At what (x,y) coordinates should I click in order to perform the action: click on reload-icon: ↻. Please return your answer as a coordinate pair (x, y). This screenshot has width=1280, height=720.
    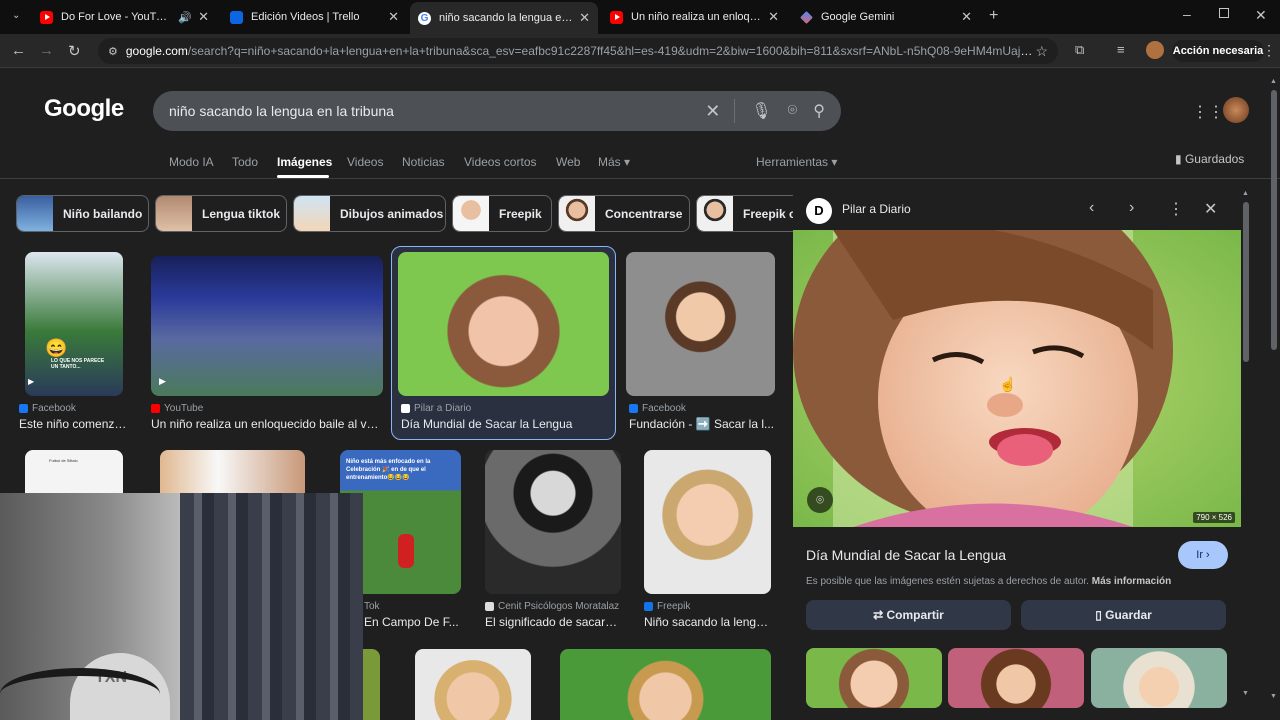
    Looking at the image, I should click on (74, 51).